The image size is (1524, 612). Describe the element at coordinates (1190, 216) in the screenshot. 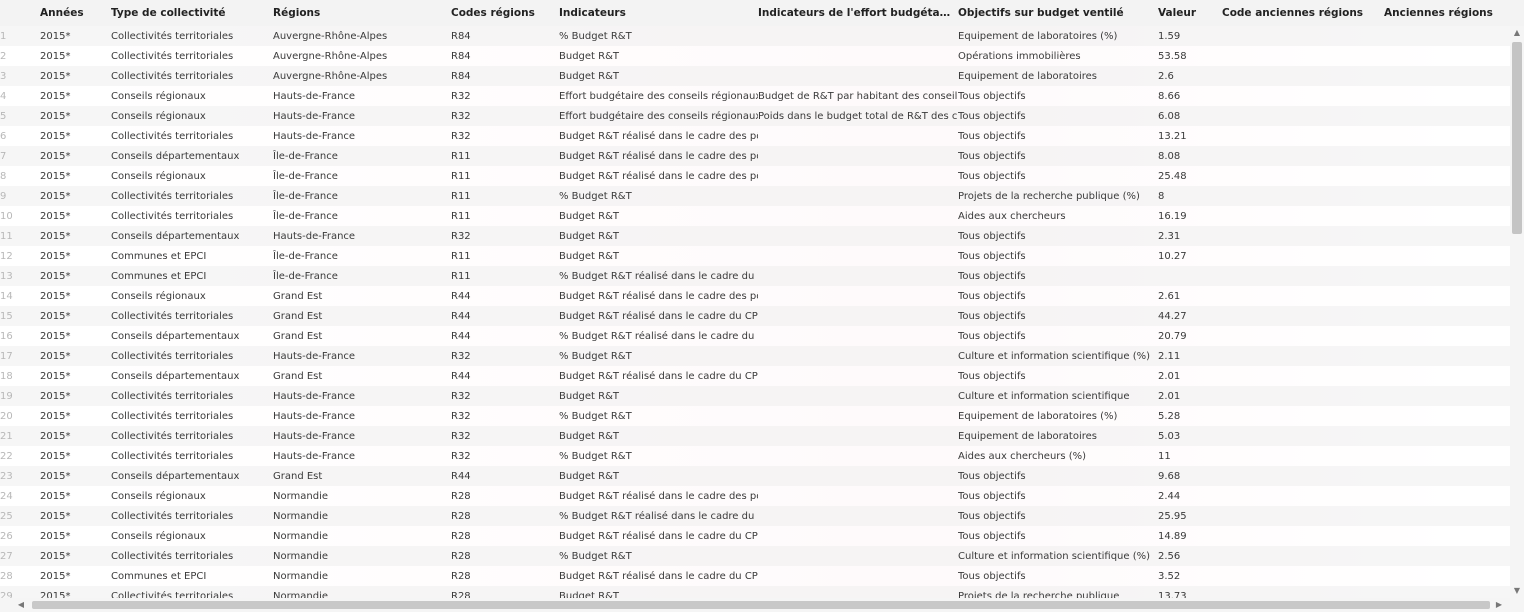

I see `cell-valeur: 16.19` at that location.